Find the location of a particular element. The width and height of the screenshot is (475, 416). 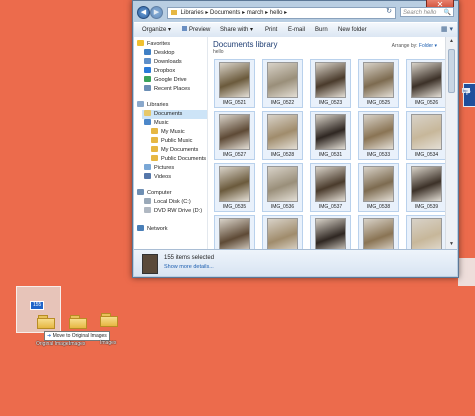

file-thumbnail: IMG_0535 is located at coordinates (234, 187).